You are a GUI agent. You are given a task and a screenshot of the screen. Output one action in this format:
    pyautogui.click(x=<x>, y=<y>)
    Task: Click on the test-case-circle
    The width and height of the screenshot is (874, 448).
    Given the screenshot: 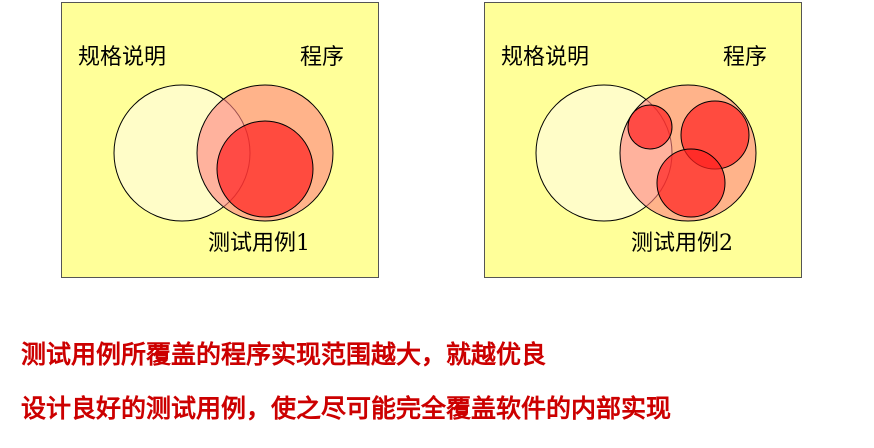 What is the action you would take?
    pyautogui.click(x=265, y=169)
    